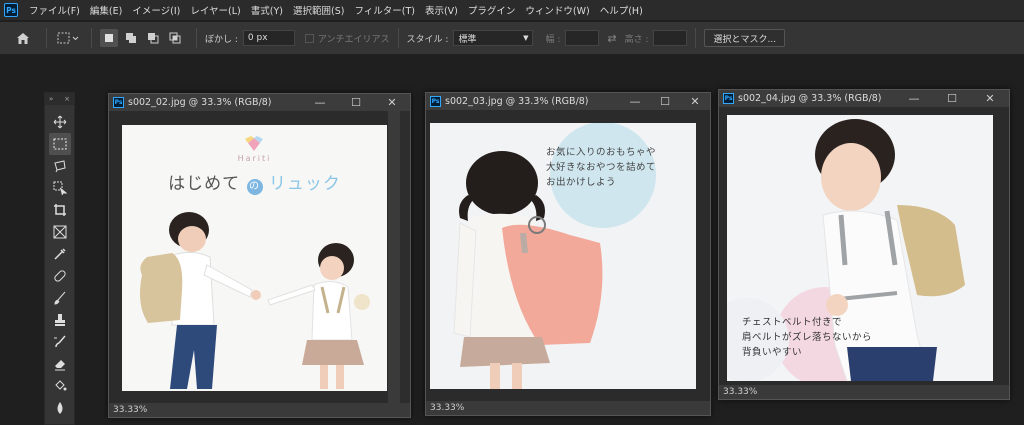 Image resolution: width=1024 pixels, height=425 pixels. Describe the element at coordinates (517, 101) in the screenshot. I see `document-title: s002_03.jpg @ 33.3% (RGB/8)` at that location.